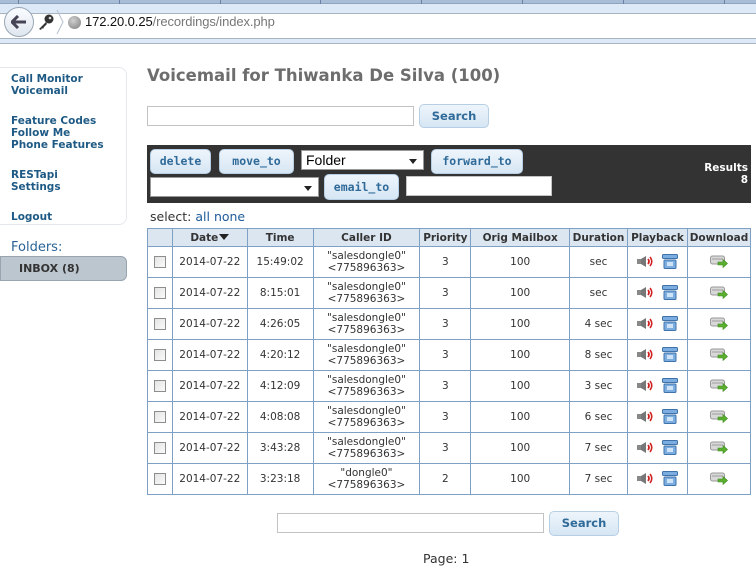 This screenshot has height=572, width=756. What do you see at coordinates (280, 448) in the screenshot?
I see `cell-time: 3:43:28` at bounding box center [280, 448].